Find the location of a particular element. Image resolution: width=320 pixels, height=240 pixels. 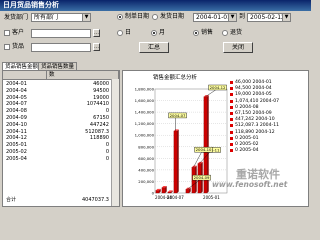

callout-label: 2004-09 is located at coordinates (202, 177).